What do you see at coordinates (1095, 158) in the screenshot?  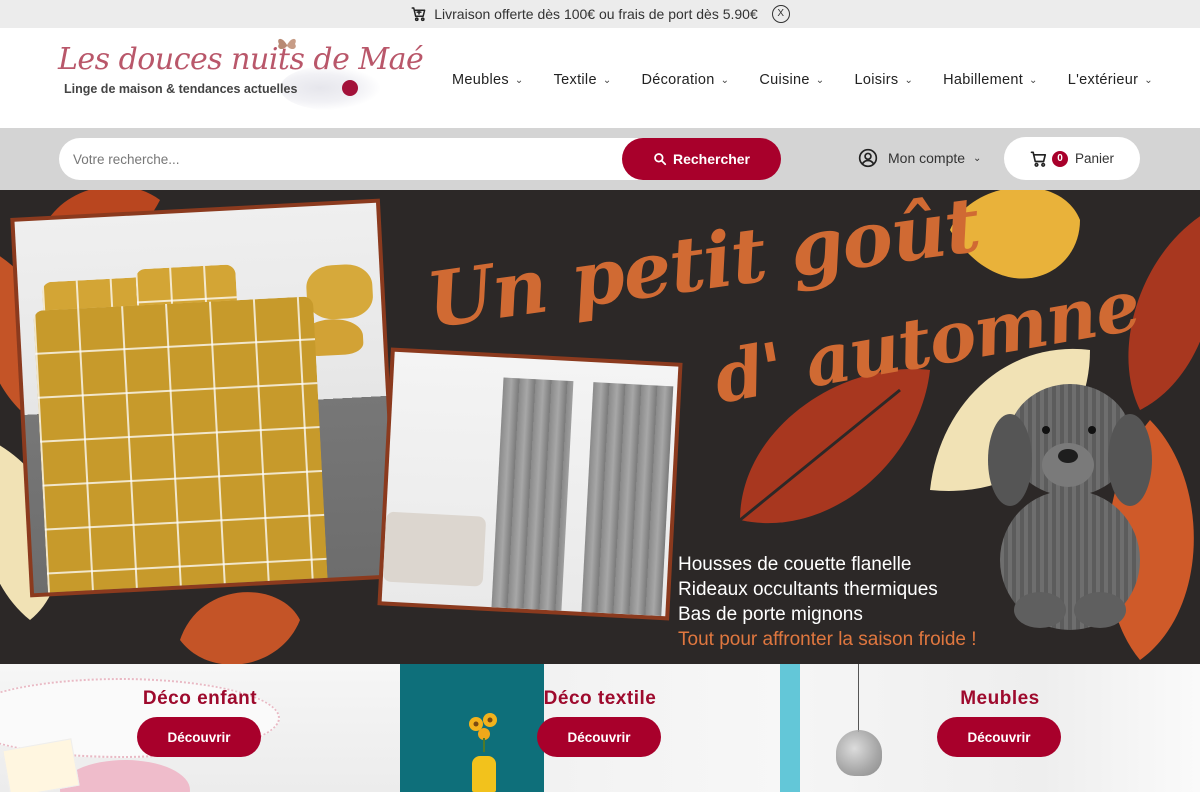 I see `cart-label: Panier` at bounding box center [1095, 158].